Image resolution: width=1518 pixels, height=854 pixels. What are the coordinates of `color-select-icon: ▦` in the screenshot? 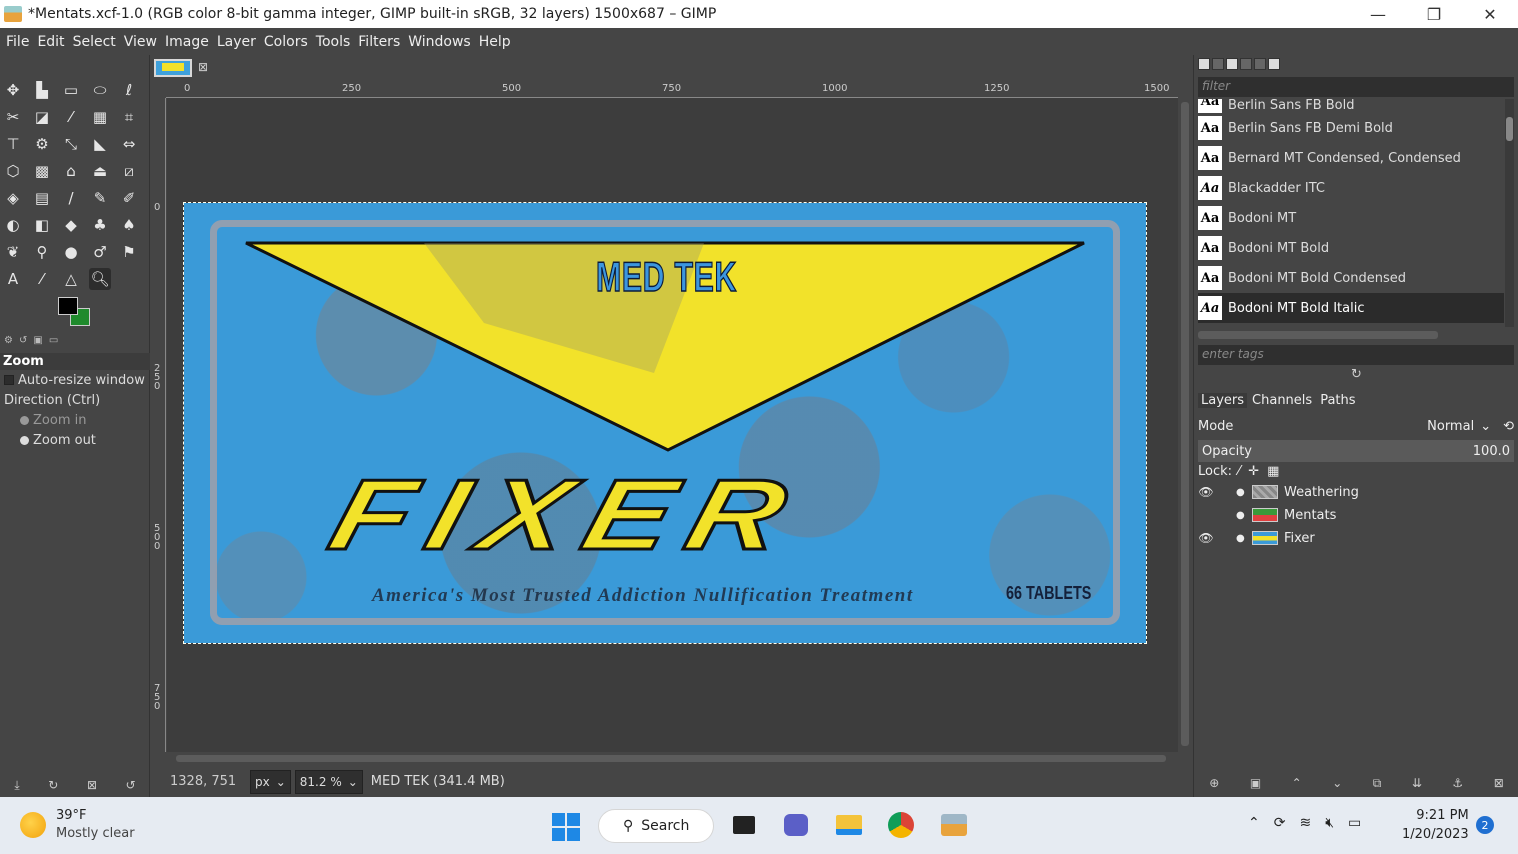 It's located at (100, 117).